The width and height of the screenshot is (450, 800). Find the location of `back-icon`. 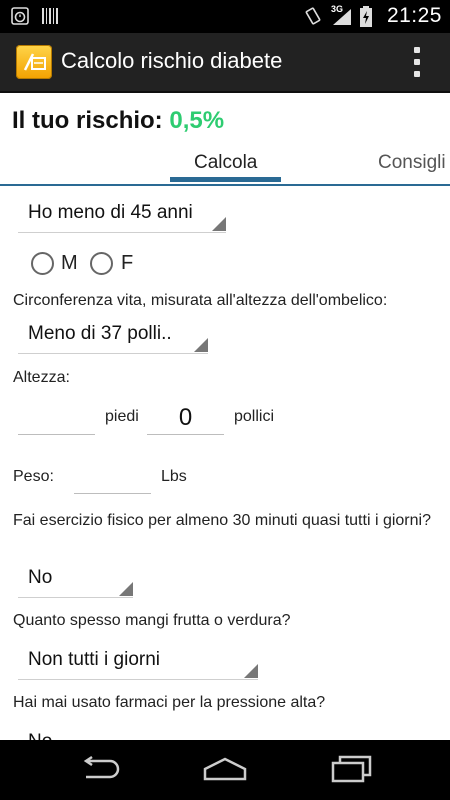

back-icon is located at coordinates (100, 771).